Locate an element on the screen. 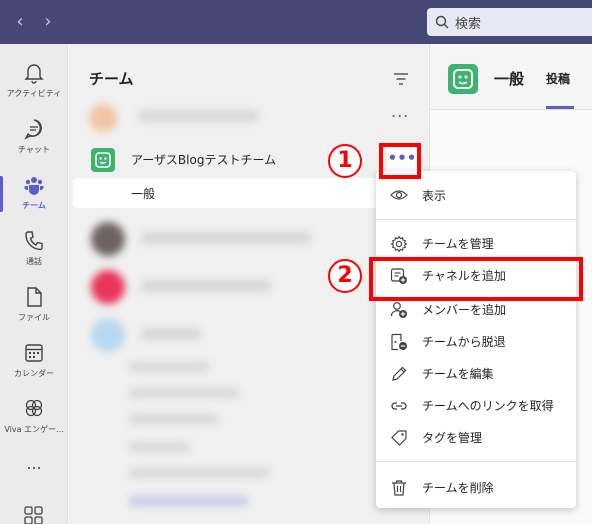  rail-label: ファイル is located at coordinates (34, 317).